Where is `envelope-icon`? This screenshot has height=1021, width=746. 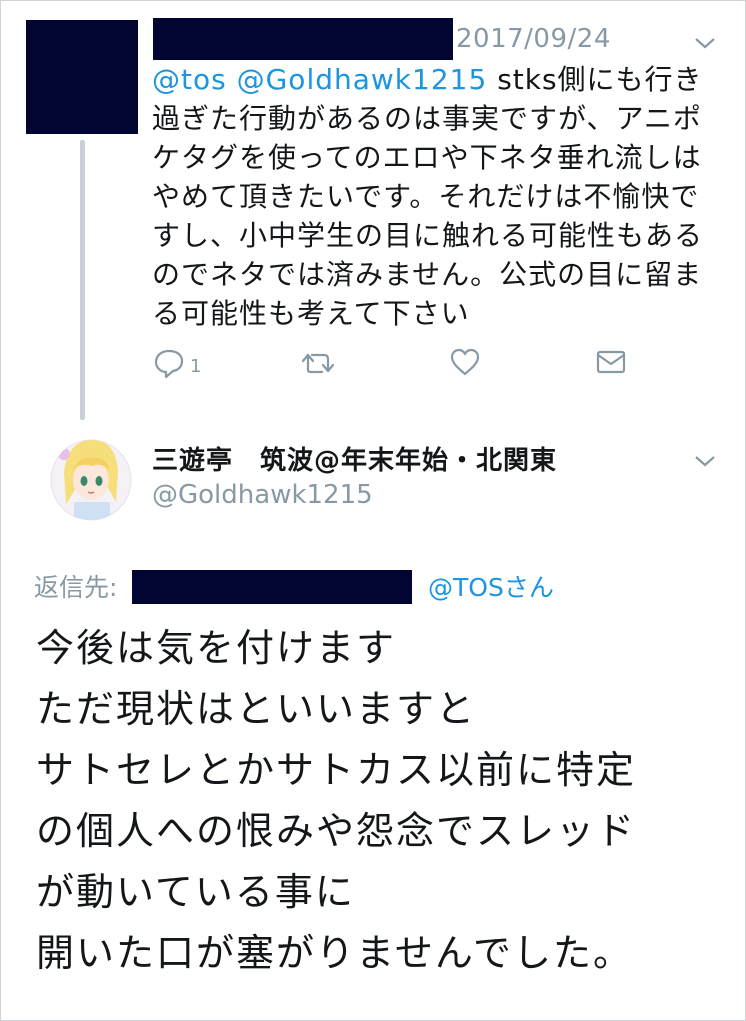 envelope-icon is located at coordinates (611, 362).